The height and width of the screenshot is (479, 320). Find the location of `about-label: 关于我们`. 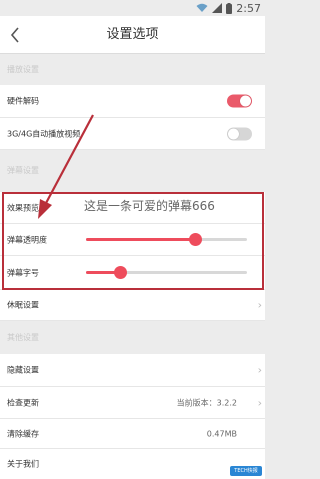

about-label: 关于我们 is located at coordinates (23, 464).